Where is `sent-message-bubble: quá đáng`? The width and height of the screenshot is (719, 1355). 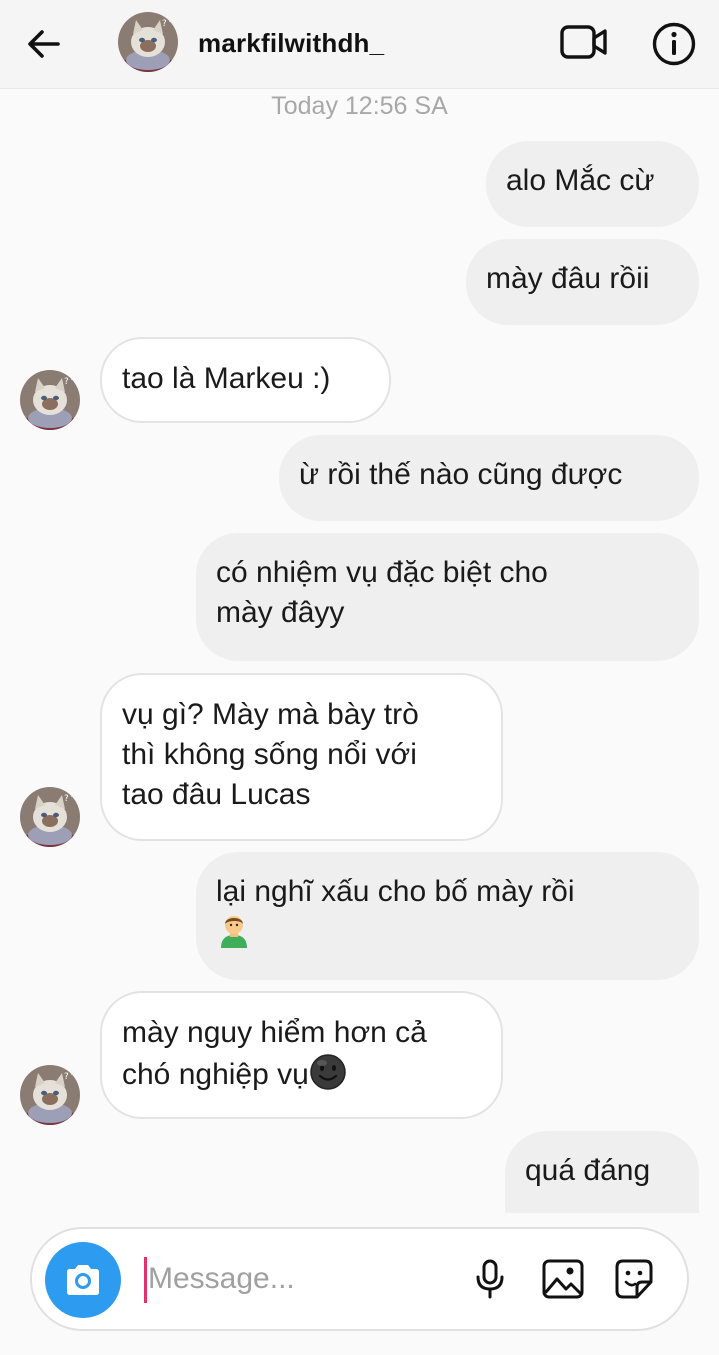 sent-message-bubble: quá đáng is located at coordinates (602, 1172).